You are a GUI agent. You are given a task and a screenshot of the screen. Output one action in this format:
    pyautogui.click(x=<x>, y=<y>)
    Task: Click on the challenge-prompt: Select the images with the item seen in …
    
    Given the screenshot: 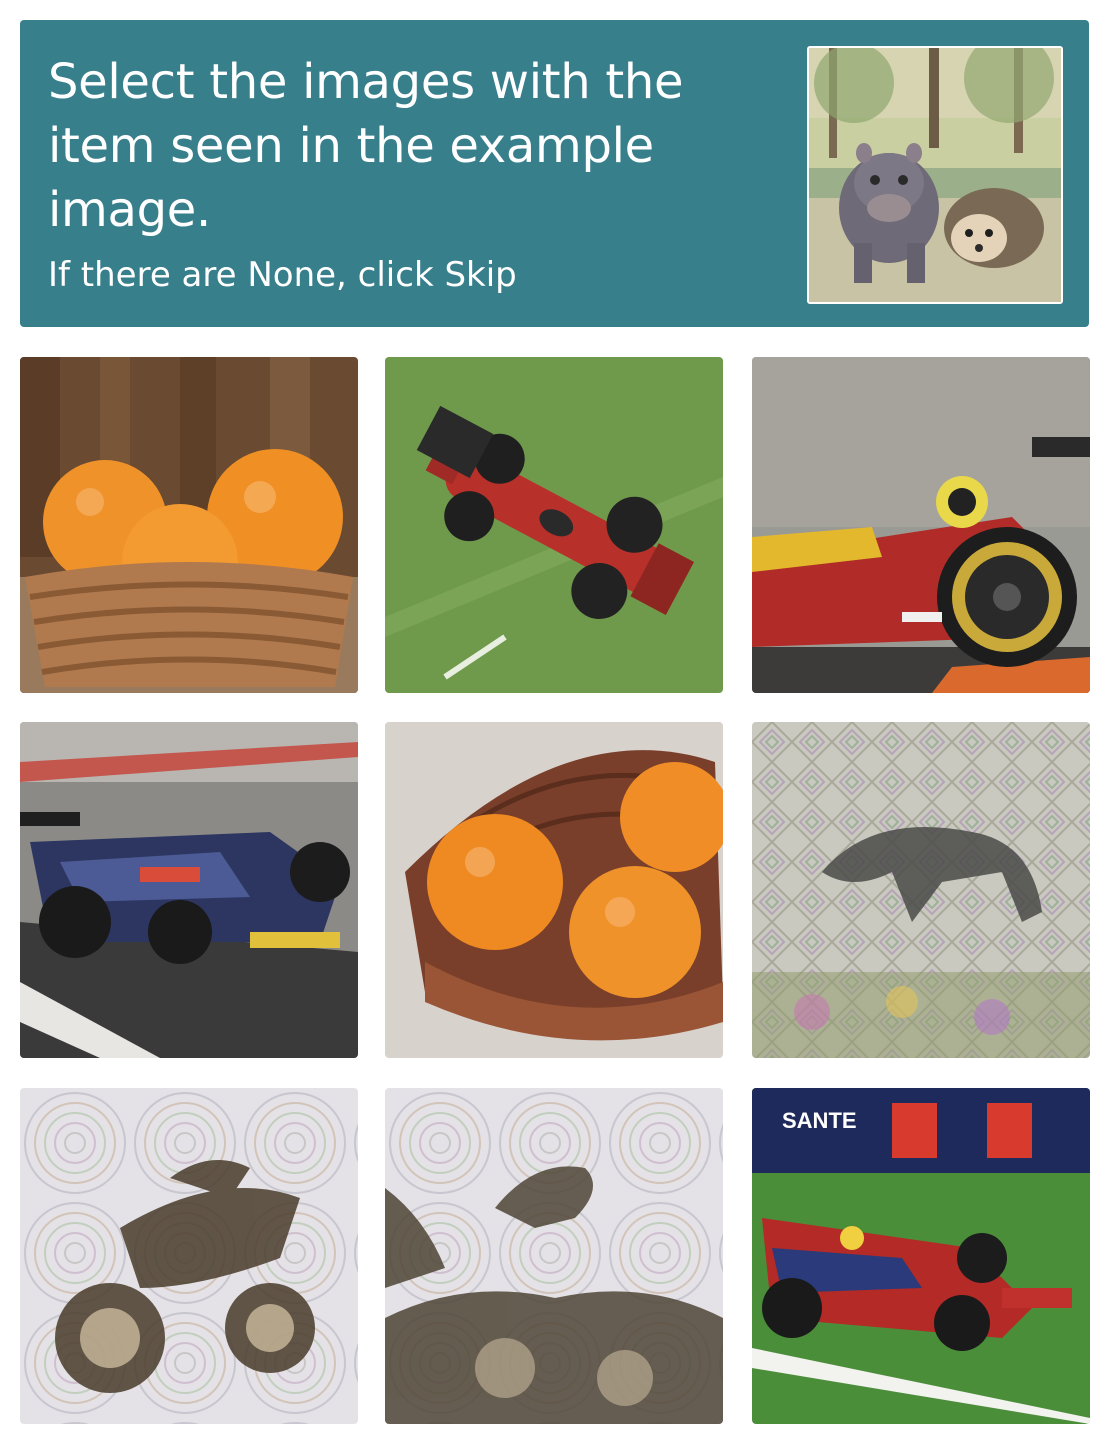 What is the action you would take?
    pyautogui.click(x=366, y=146)
    